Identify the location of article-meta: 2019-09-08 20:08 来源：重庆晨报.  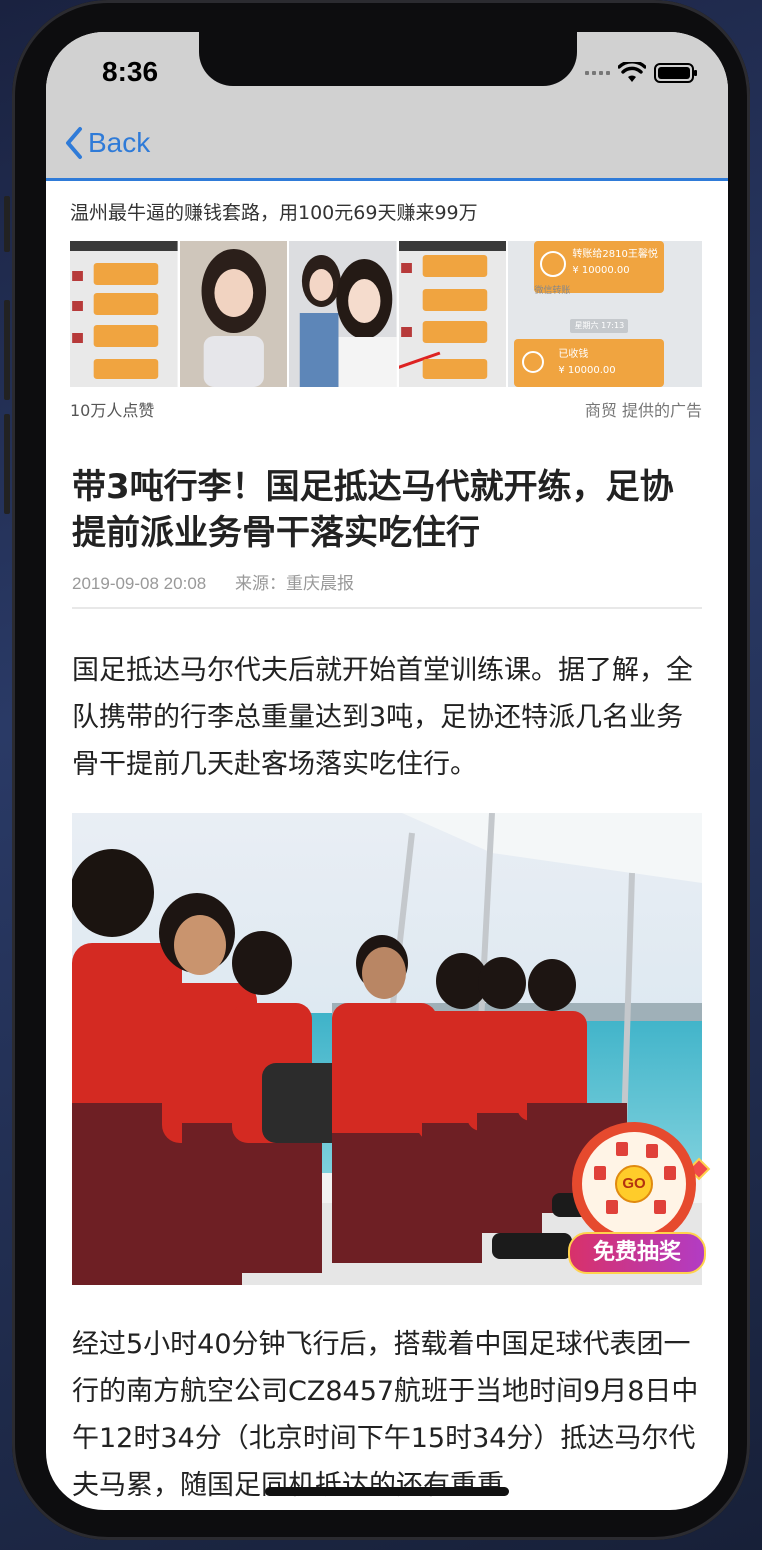
(213, 581).